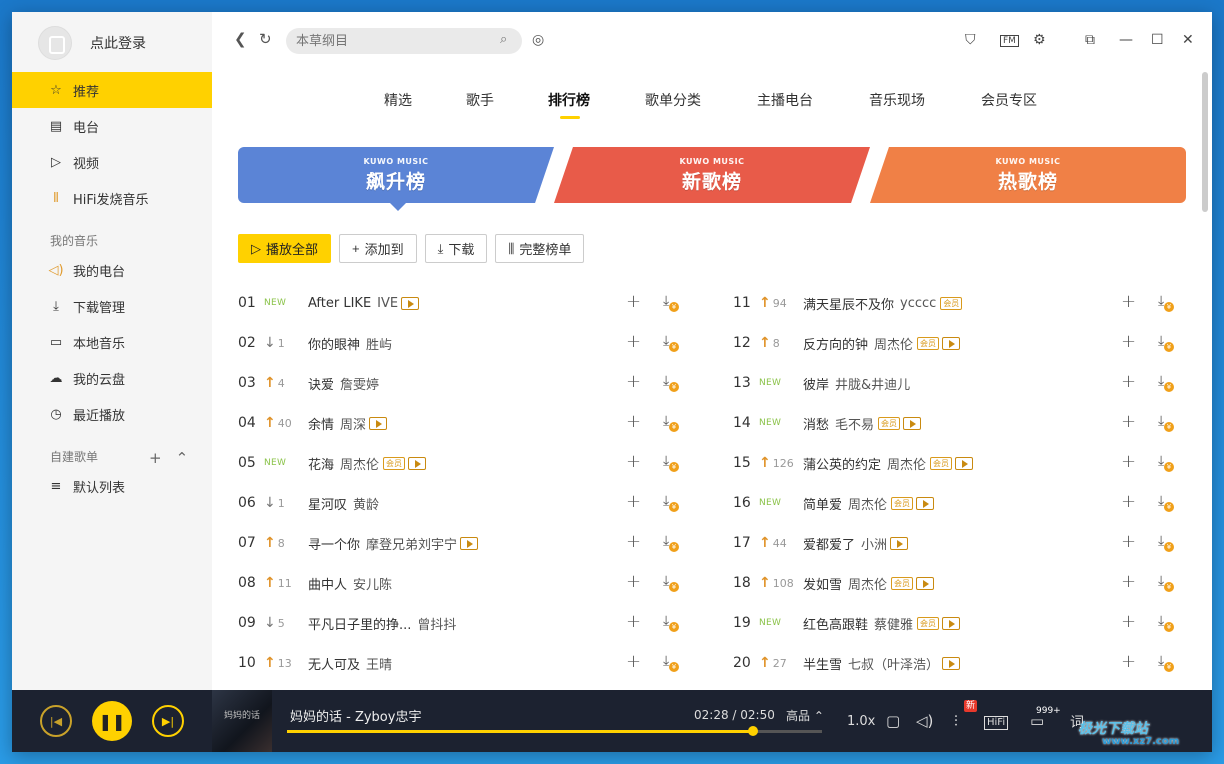  What do you see at coordinates (168, 721) in the screenshot?
I see `next-track-button: ▶|` at bounding box center [168, 721].